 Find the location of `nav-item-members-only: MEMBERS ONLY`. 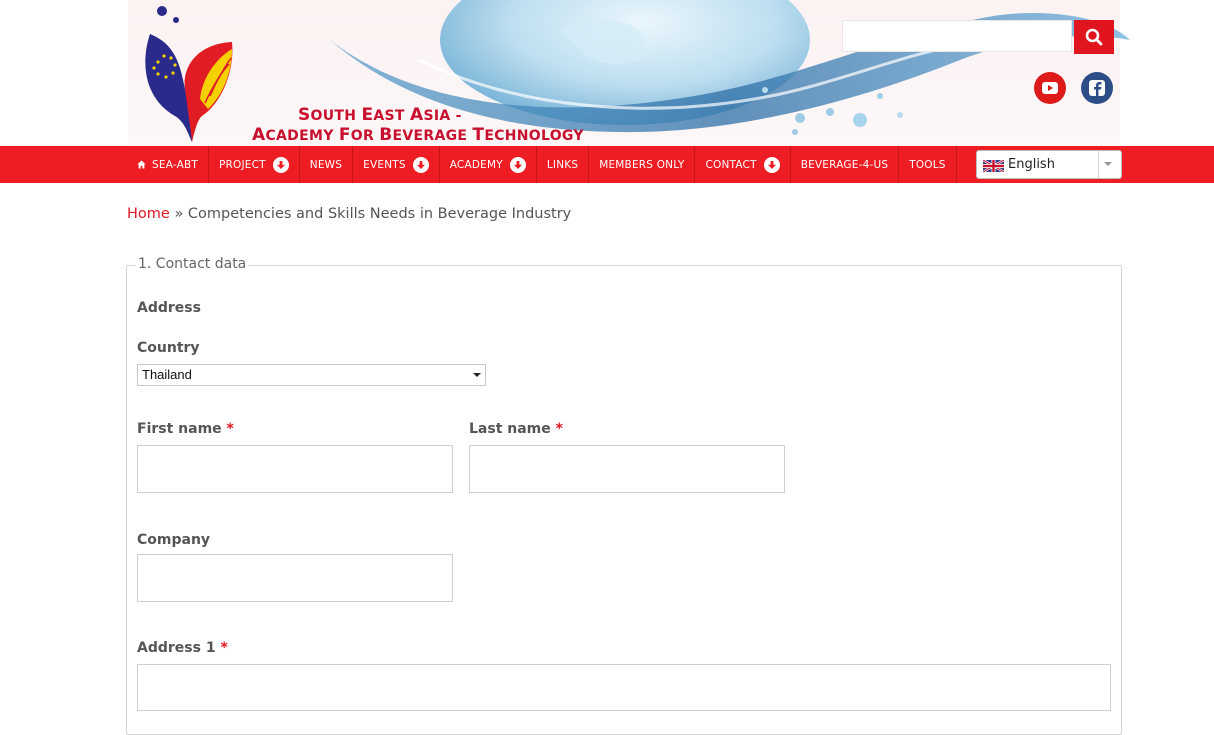

nav-item-members-only: MEMBERS ONLY is located at coordinates (642, 164).